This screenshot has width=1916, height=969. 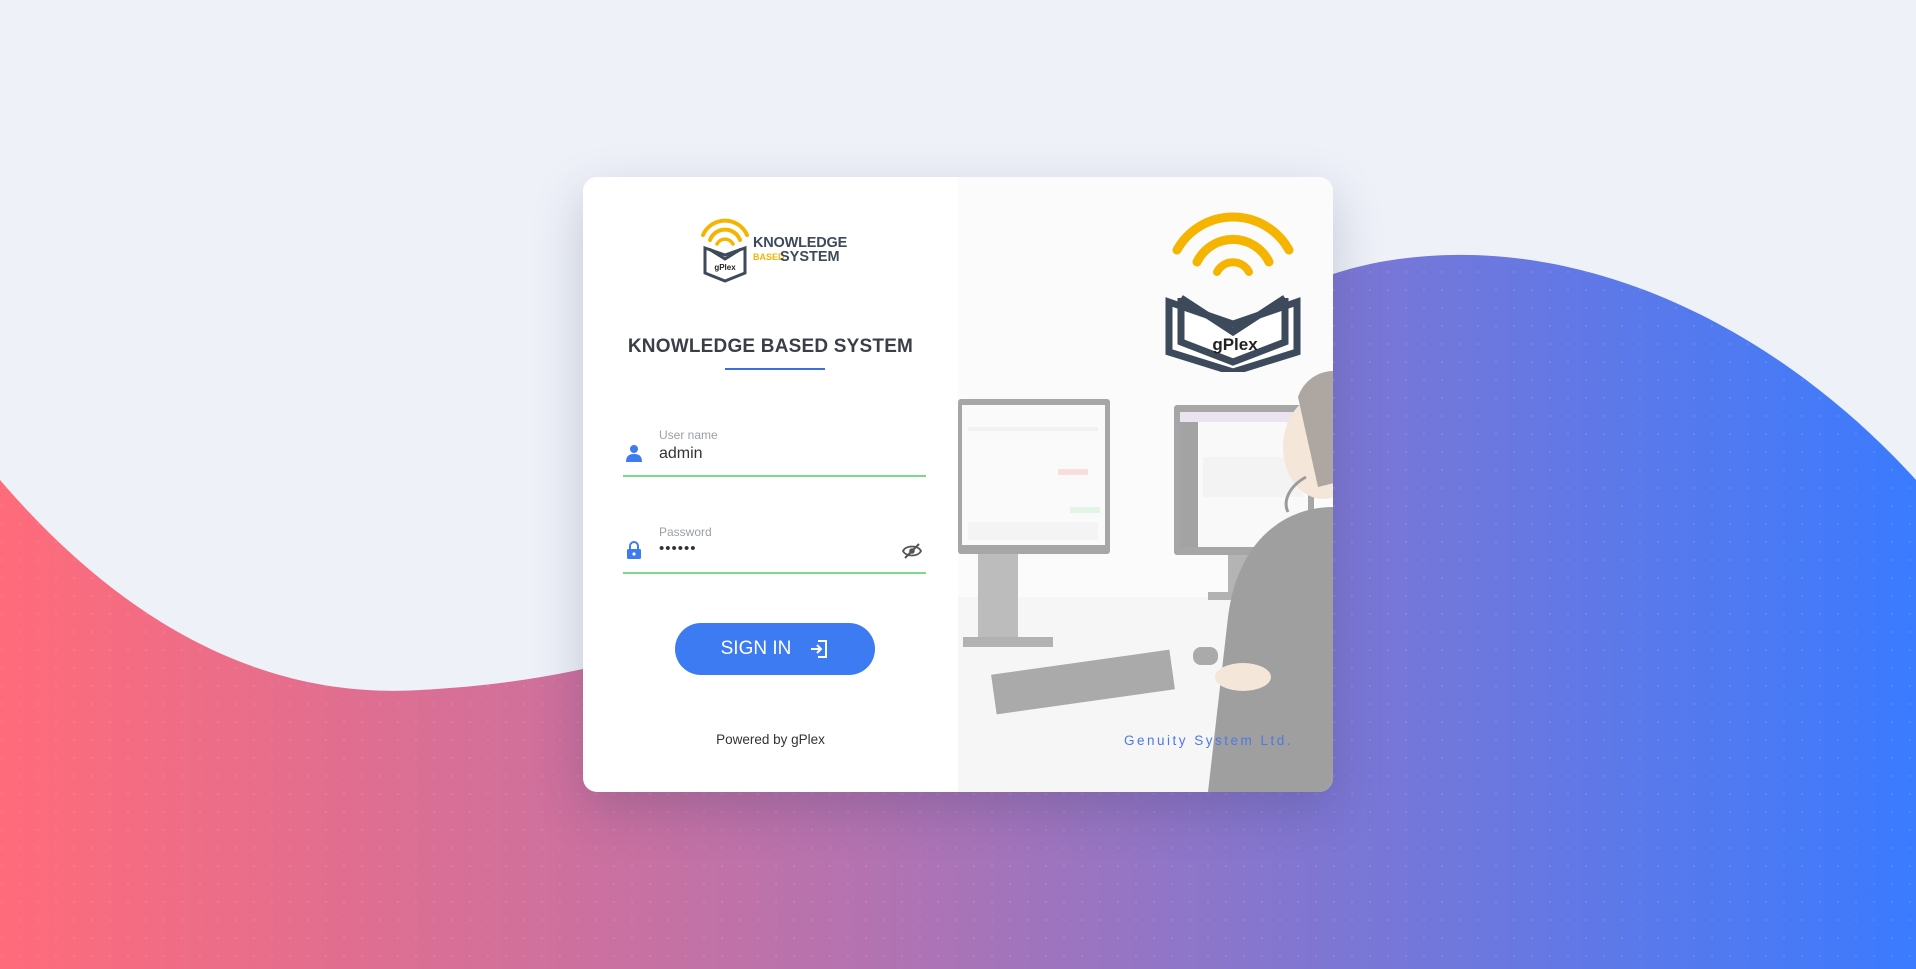 I want to click on brand-logo-large: gPlex, so click(x=1233, y=294).